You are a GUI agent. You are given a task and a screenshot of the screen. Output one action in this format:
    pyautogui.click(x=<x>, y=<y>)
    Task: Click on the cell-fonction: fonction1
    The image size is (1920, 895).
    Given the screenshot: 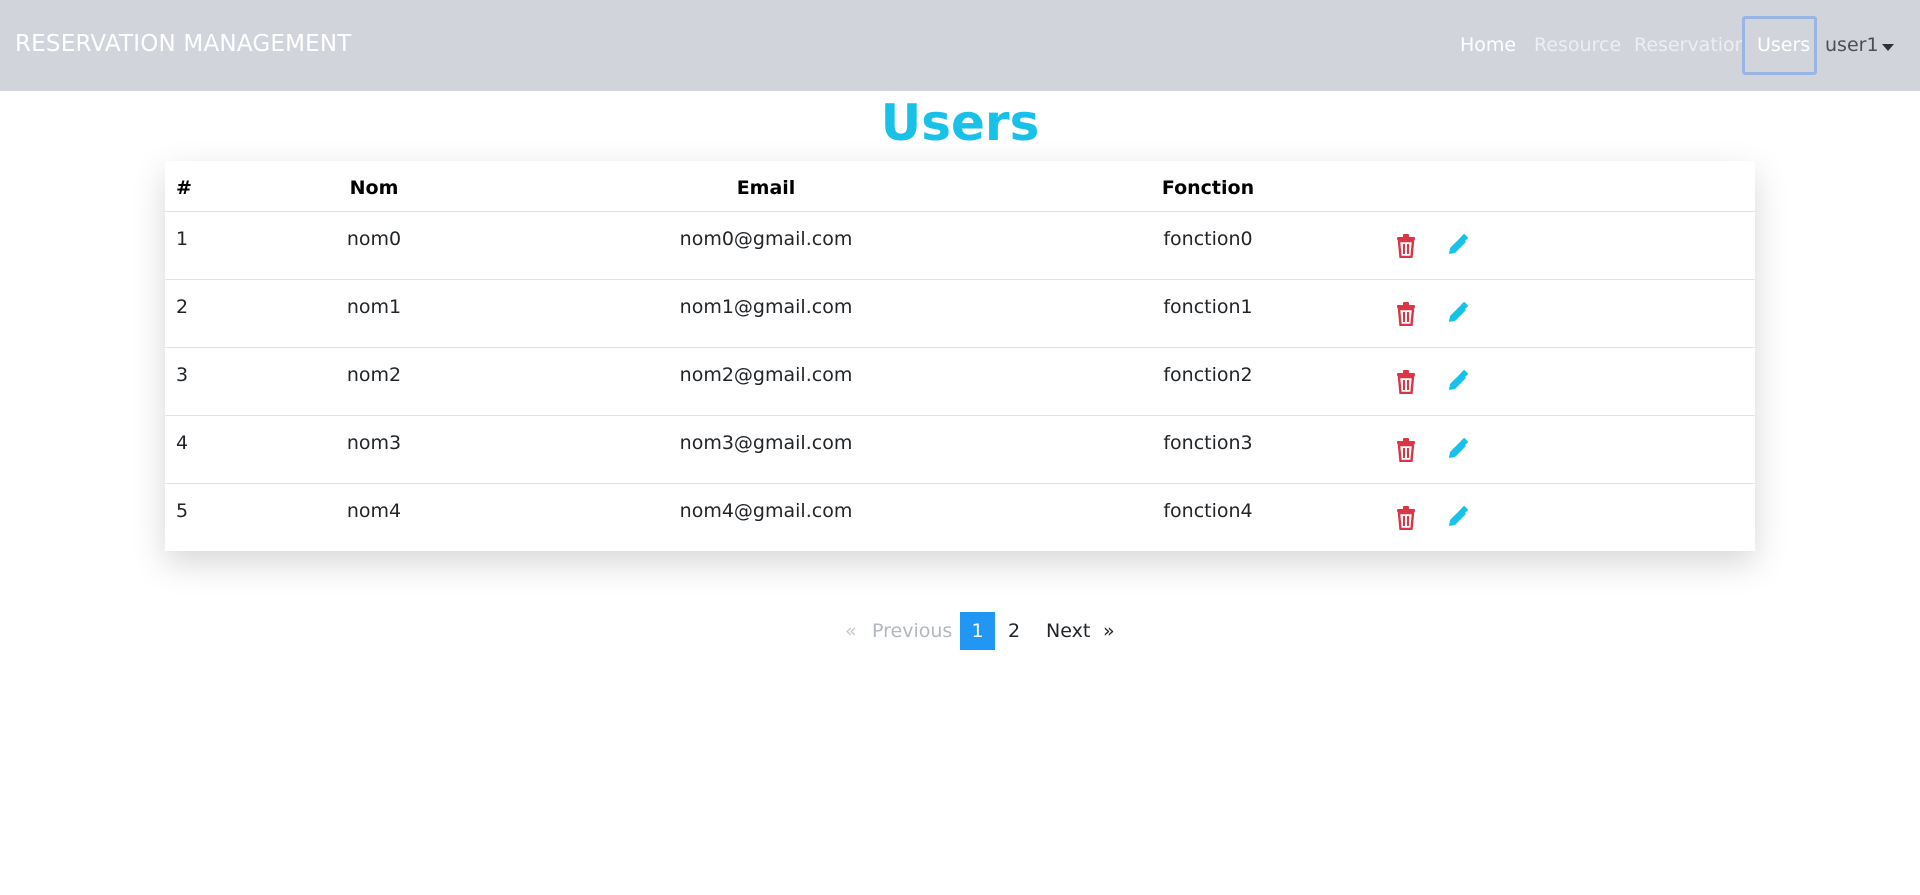 What is the action you would take?
    pyautogui.click(x=1208, y=307)
    